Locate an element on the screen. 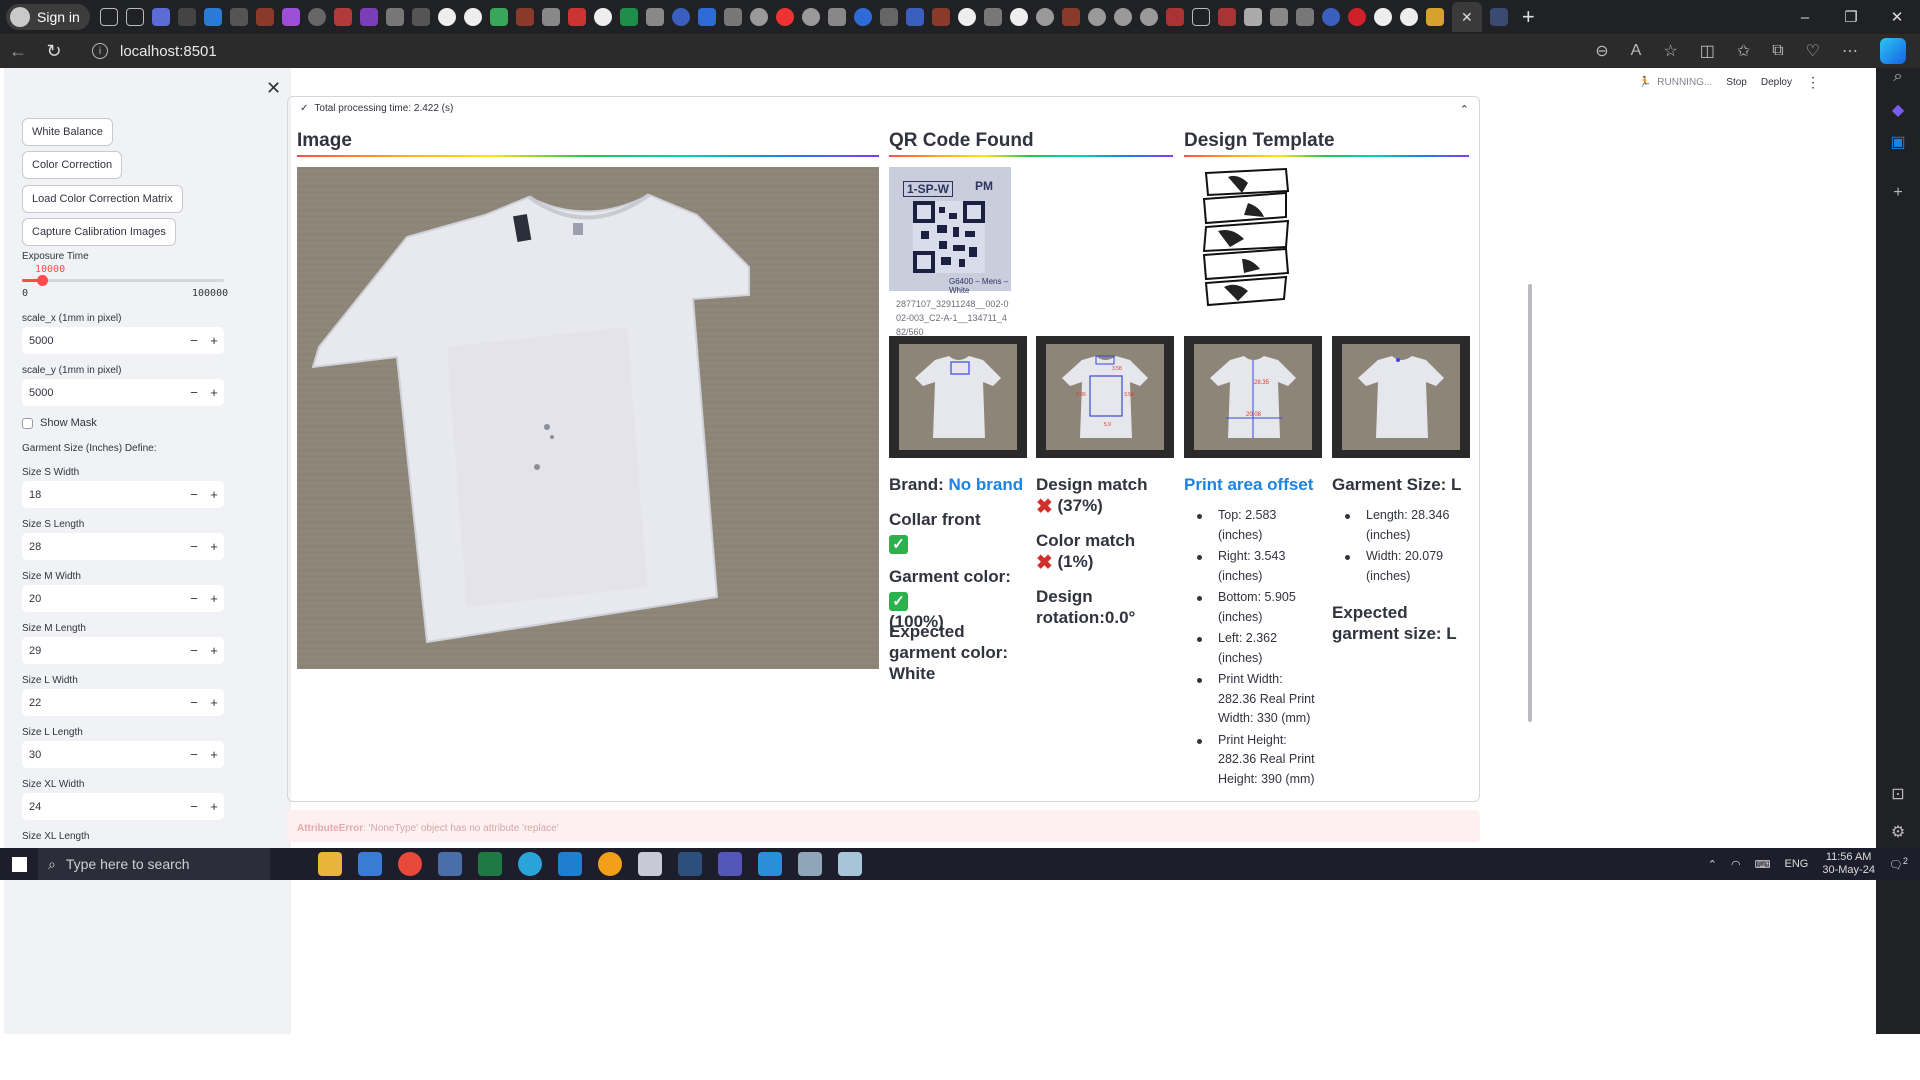 The image size is (1920, 1080). sidebar-screenshot-icon: ⊡ is located at coordinates (1898, 794).